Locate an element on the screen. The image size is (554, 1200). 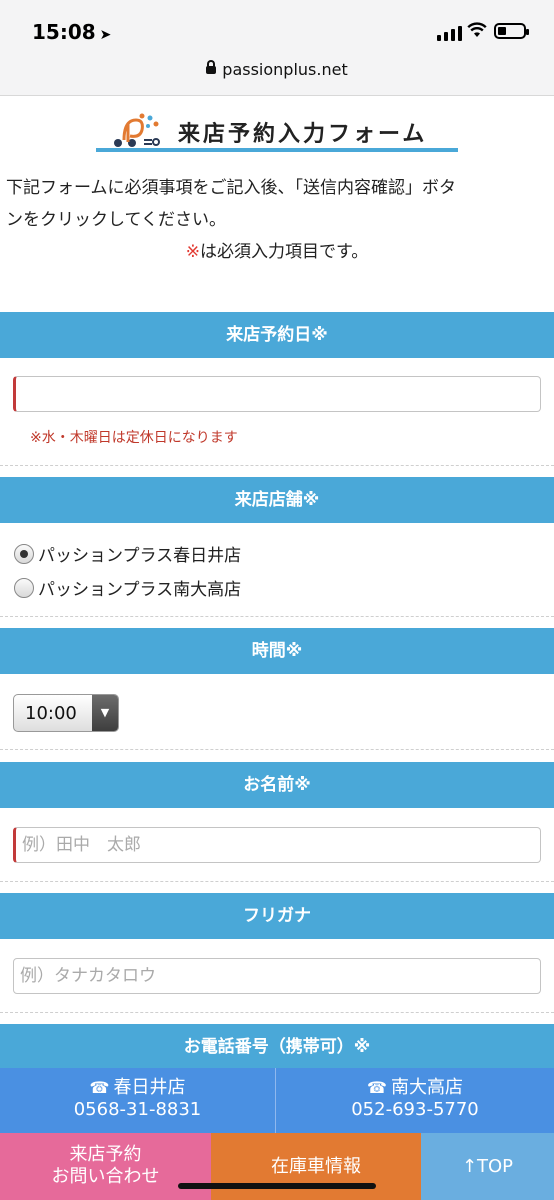
intro-line-1: 下記フォームに必須事項をご記入後、「送信内容確認」ボタ is located at coordinates (231, 188).